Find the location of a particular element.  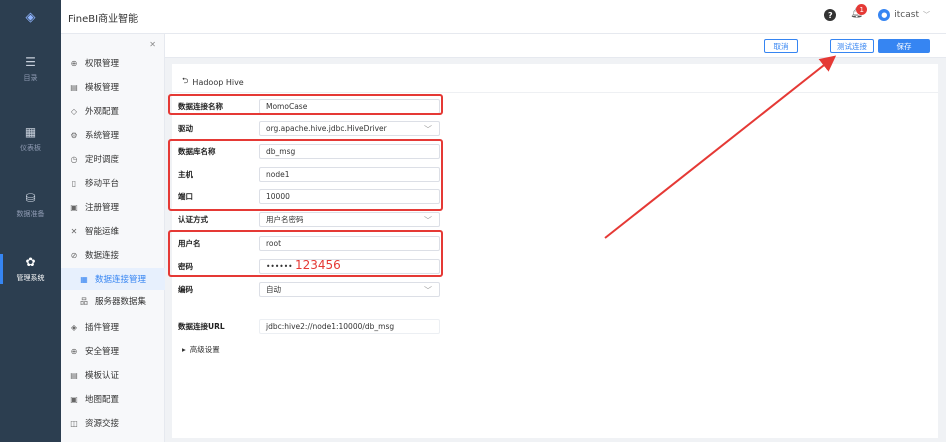

annotation-box-connection-name is located at coordinates (305, 104).